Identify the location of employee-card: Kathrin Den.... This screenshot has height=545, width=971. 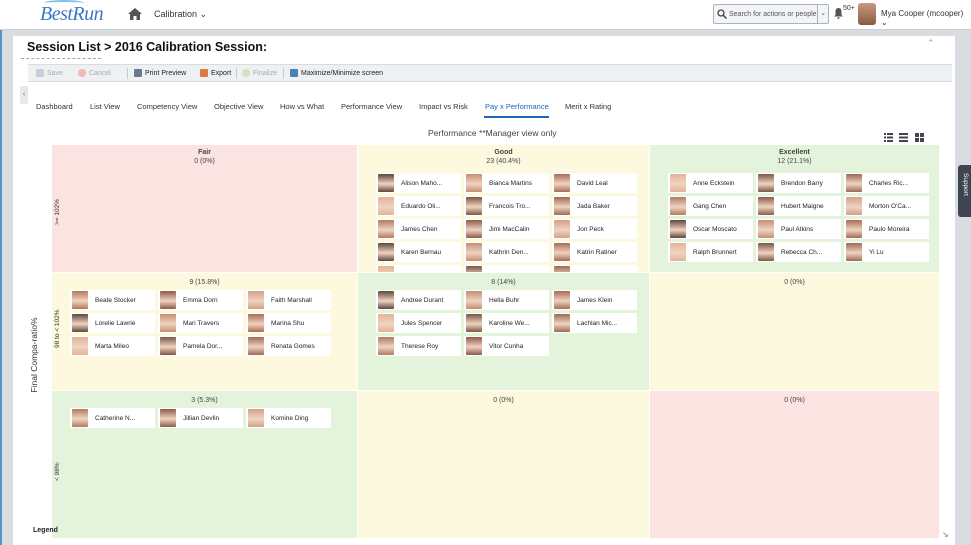
(506, 252).